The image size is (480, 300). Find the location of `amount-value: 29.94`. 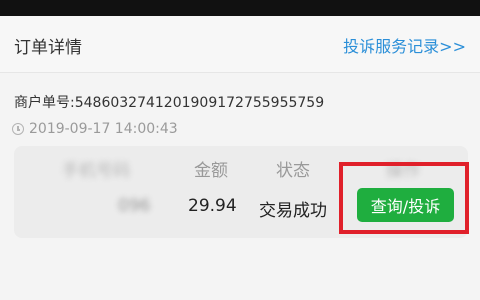

amount-value: 29.94 is located at coordinates (212, 206).